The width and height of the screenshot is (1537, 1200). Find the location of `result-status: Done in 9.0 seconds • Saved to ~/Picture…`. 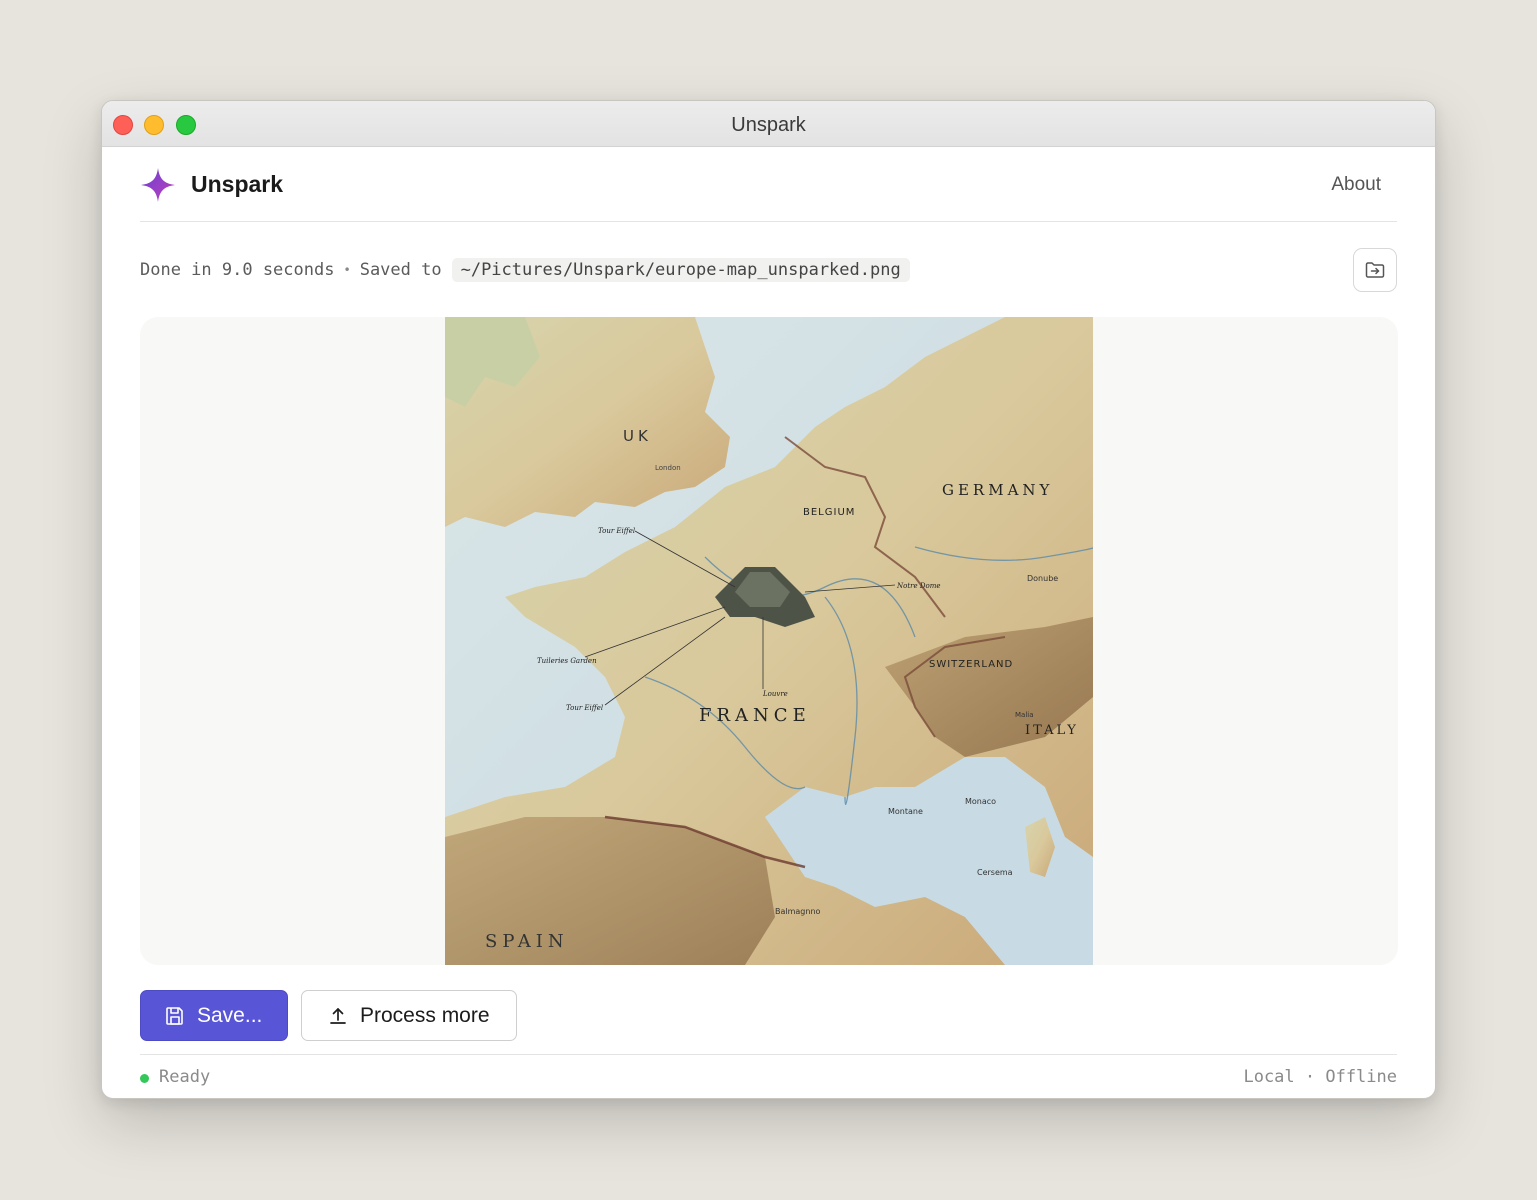

result-status: Done in 9.0 seconds • Saved to ~/Picture… is located at coordinates (525, 270).